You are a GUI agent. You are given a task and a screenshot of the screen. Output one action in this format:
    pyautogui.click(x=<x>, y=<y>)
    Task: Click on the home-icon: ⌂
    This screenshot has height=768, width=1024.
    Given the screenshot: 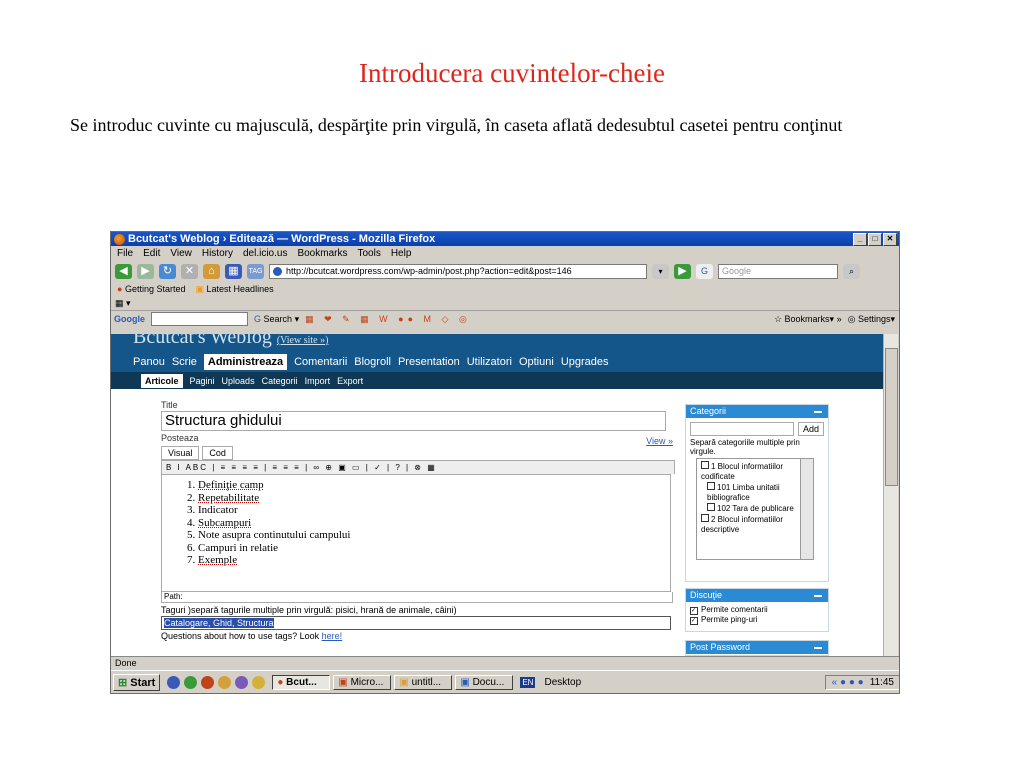 What is the action you would take?
    pyautogui.click(x=211, y=271)
    